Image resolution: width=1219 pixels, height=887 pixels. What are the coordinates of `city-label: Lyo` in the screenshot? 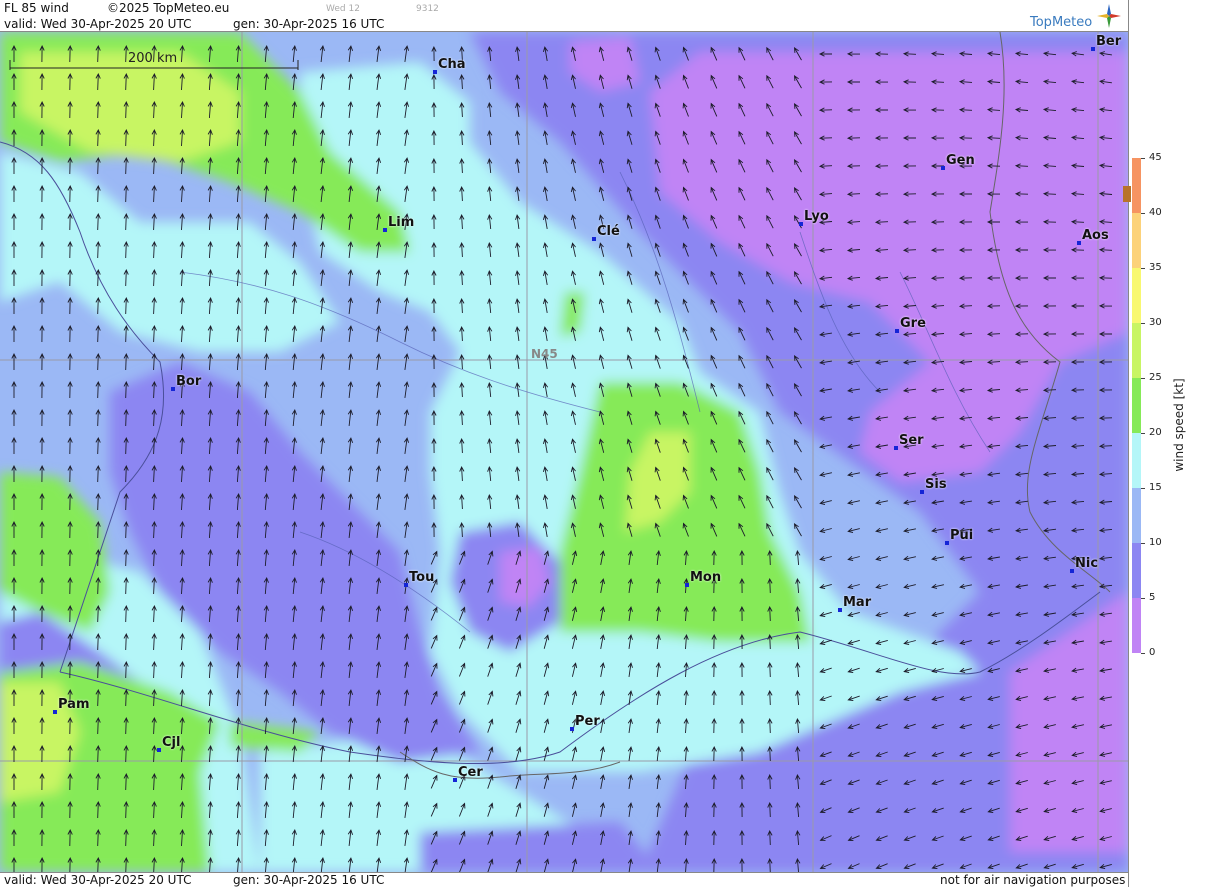 It's located at (816, 216).